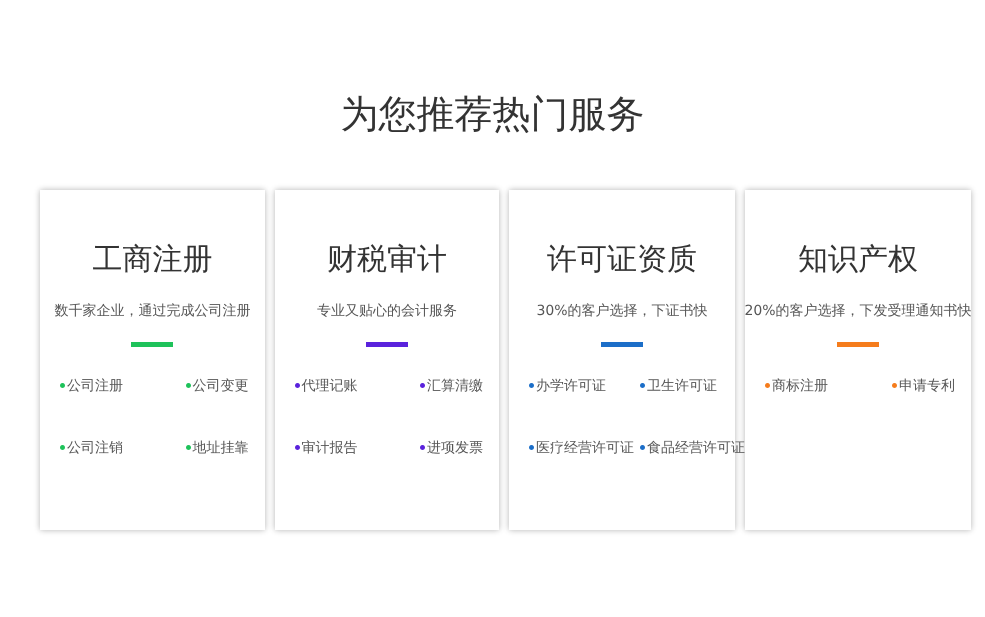 The width and height of the screenshot is (985, 617). I want to click on card-title: 财税审计, so click(386, 260).